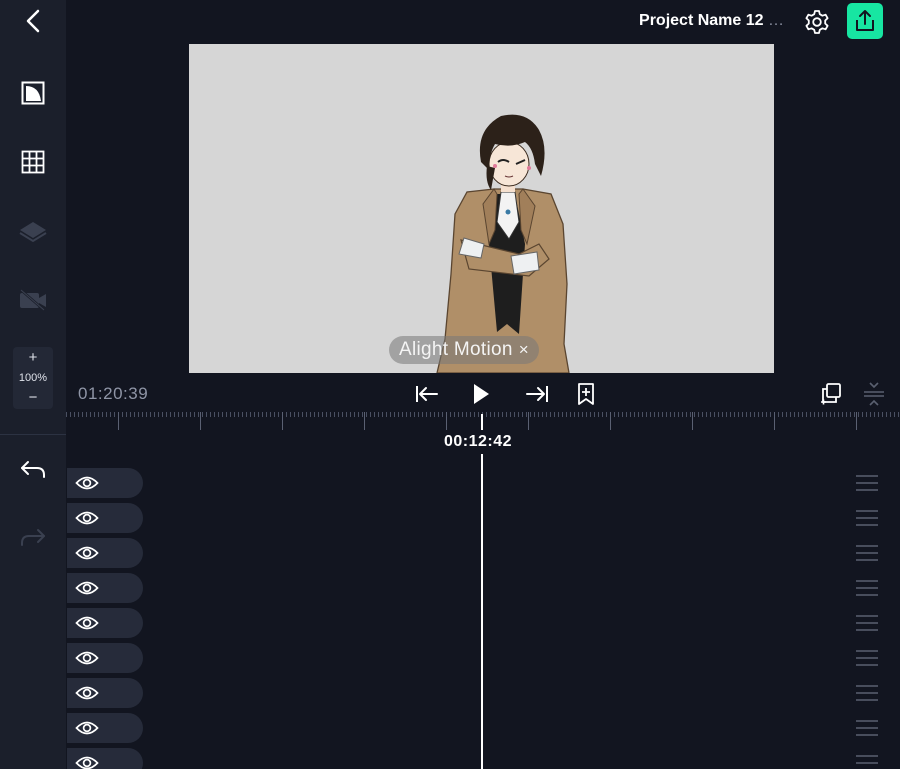 The image size is (900, 769). Describe the element at coordinates (113, 393) in the screenshot. I see `total-duration: 01:20:39` at that location.